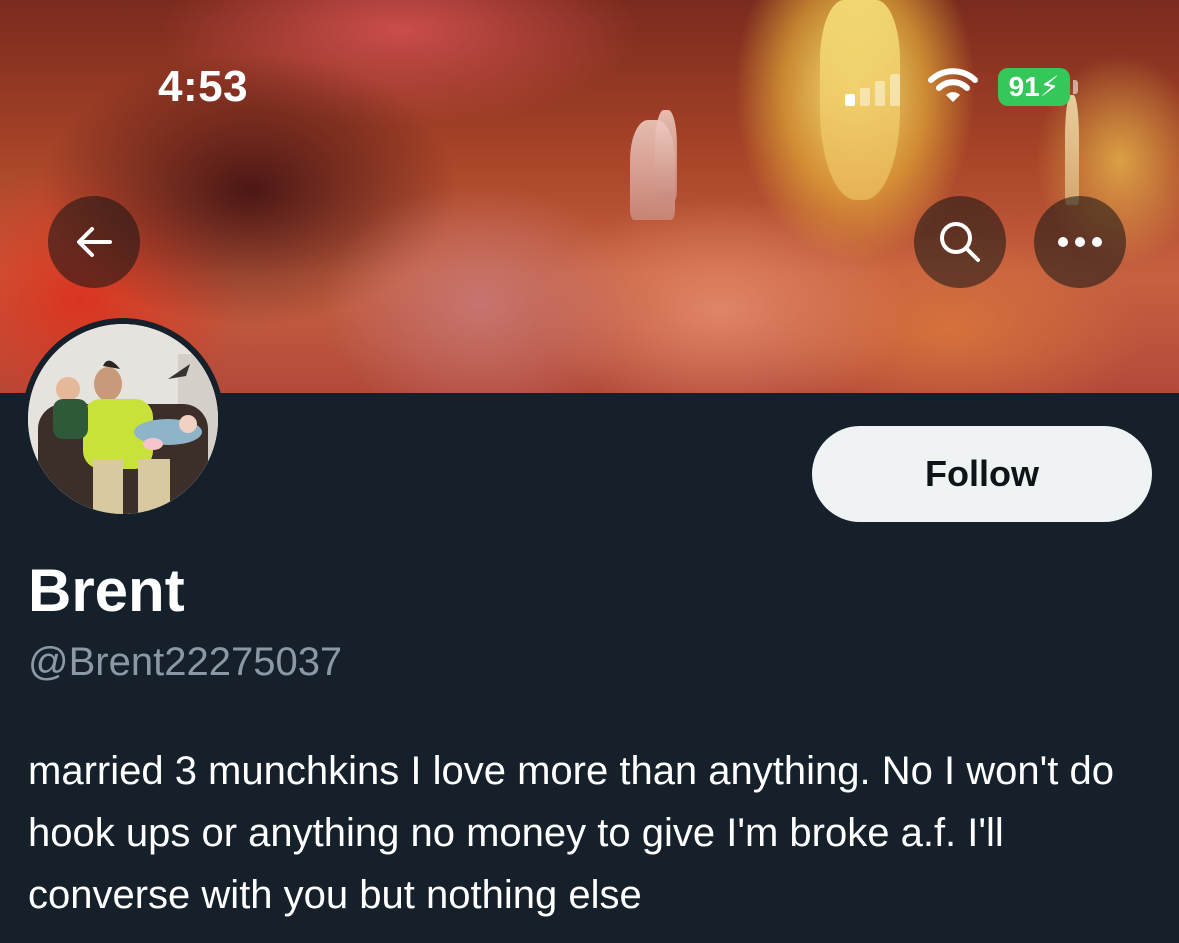 The height and width of the screenshot is (943, 1179). What do you see at coordinates (875, 88) in the screenshot?
I see `cellular-signal-icon` at bounding box center [875, 88].